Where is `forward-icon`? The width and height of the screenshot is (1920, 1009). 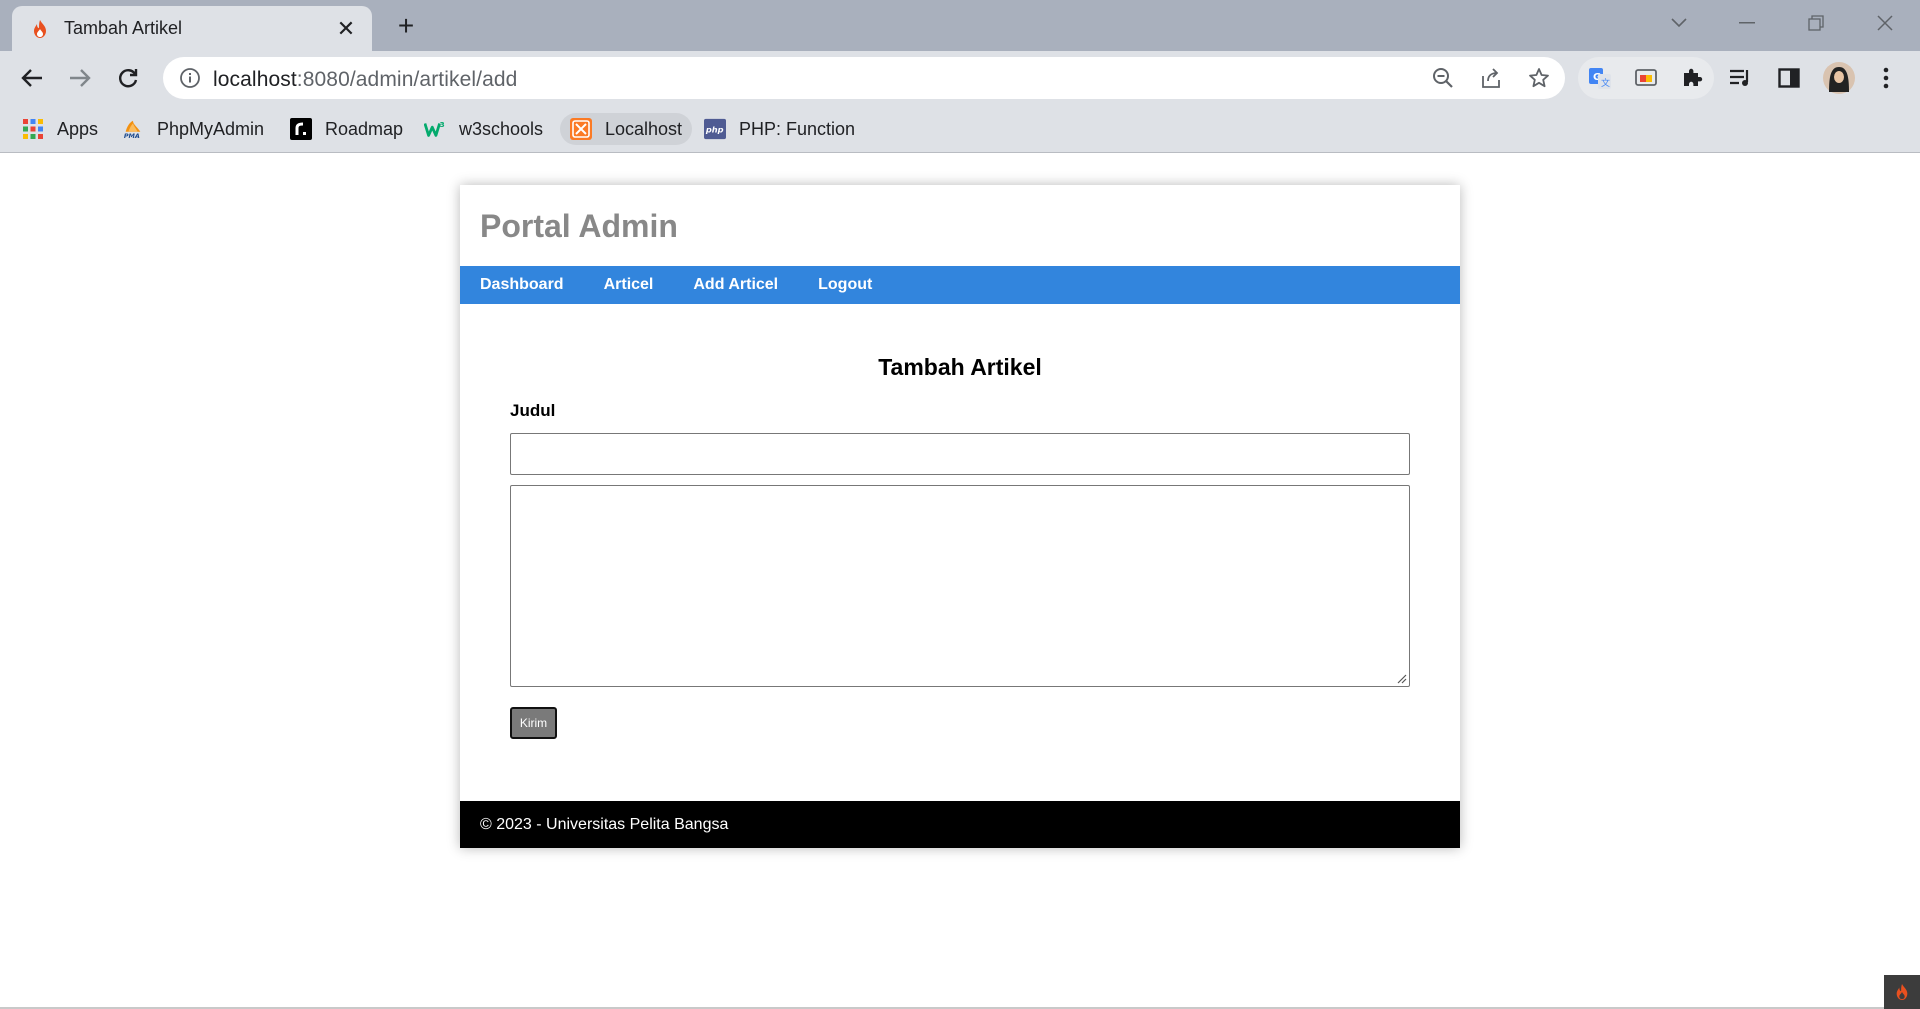
forward-icon is located at coordinates (80, 78).